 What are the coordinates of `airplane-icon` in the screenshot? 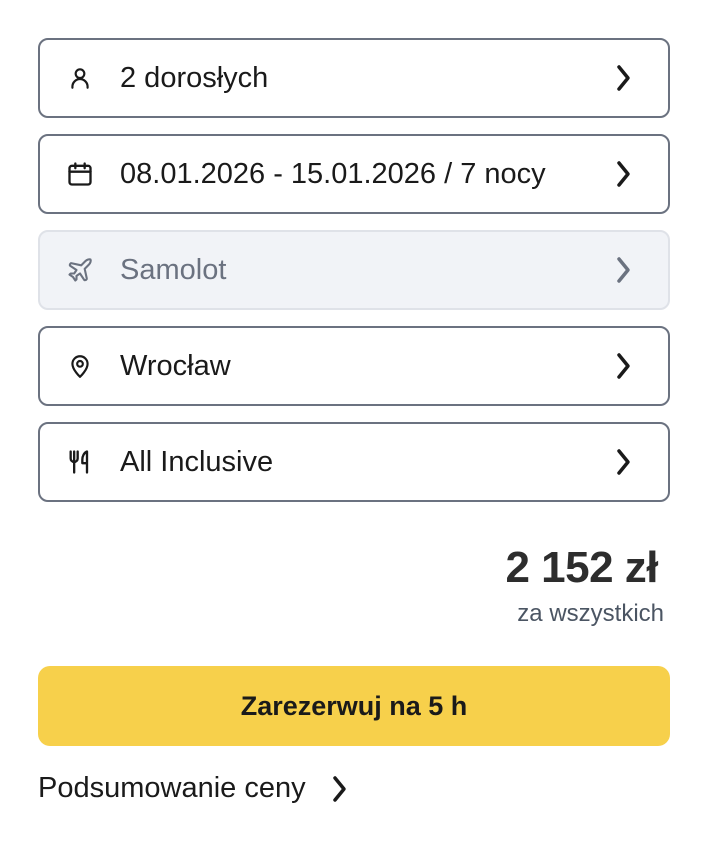 It's located at (80, 270).